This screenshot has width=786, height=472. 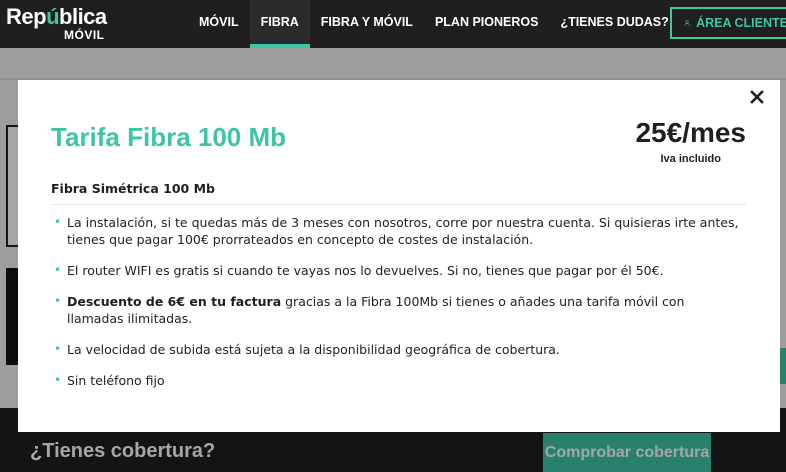 I want to click on modal-subtitle: Fibra Simétrica 100 Mb, so click(x=133, y=188).